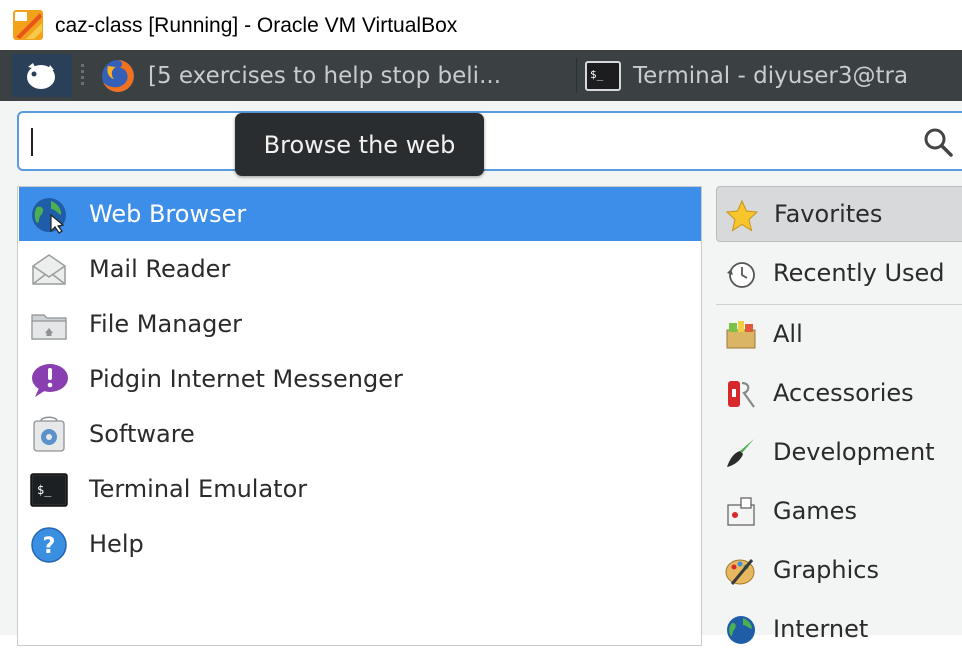 This screenshot has width=962, height=657. What do you see at coordinates (360, 214) in the screenshot?
I see `app-web-browser: Web Browser` at bounding box center [360, 214].